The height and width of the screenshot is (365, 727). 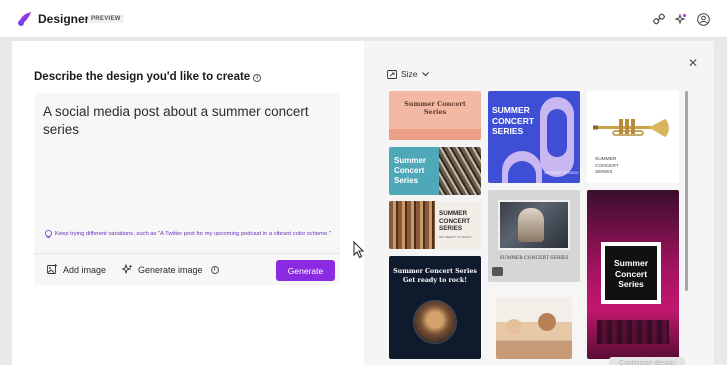 What do you see at coordinates (85, 269) in the screenshot?
I see `add-image-label: Add image` at bounding box center [85, 269].